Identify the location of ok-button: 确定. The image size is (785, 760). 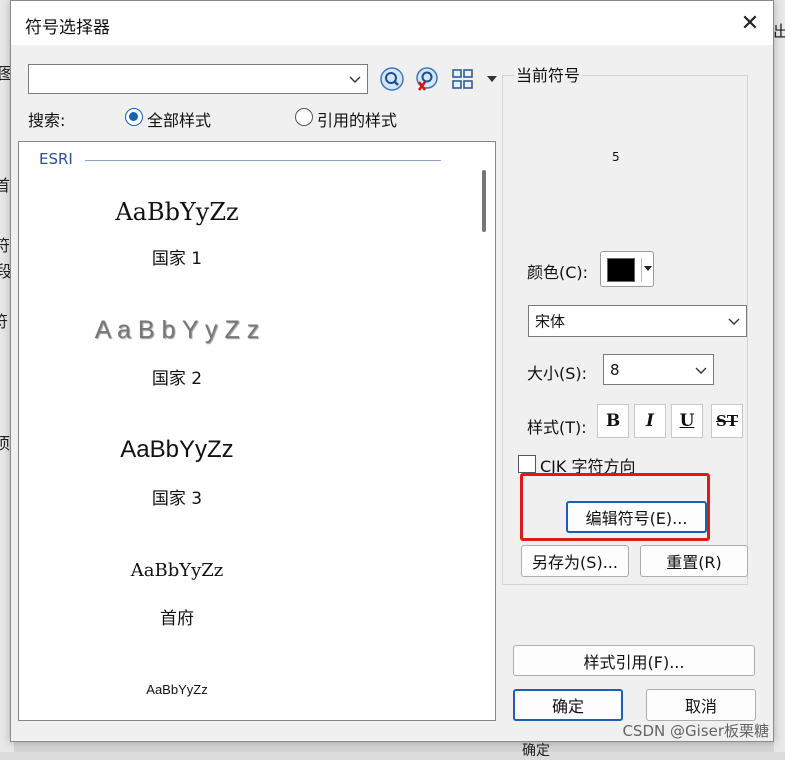
(568, 705).